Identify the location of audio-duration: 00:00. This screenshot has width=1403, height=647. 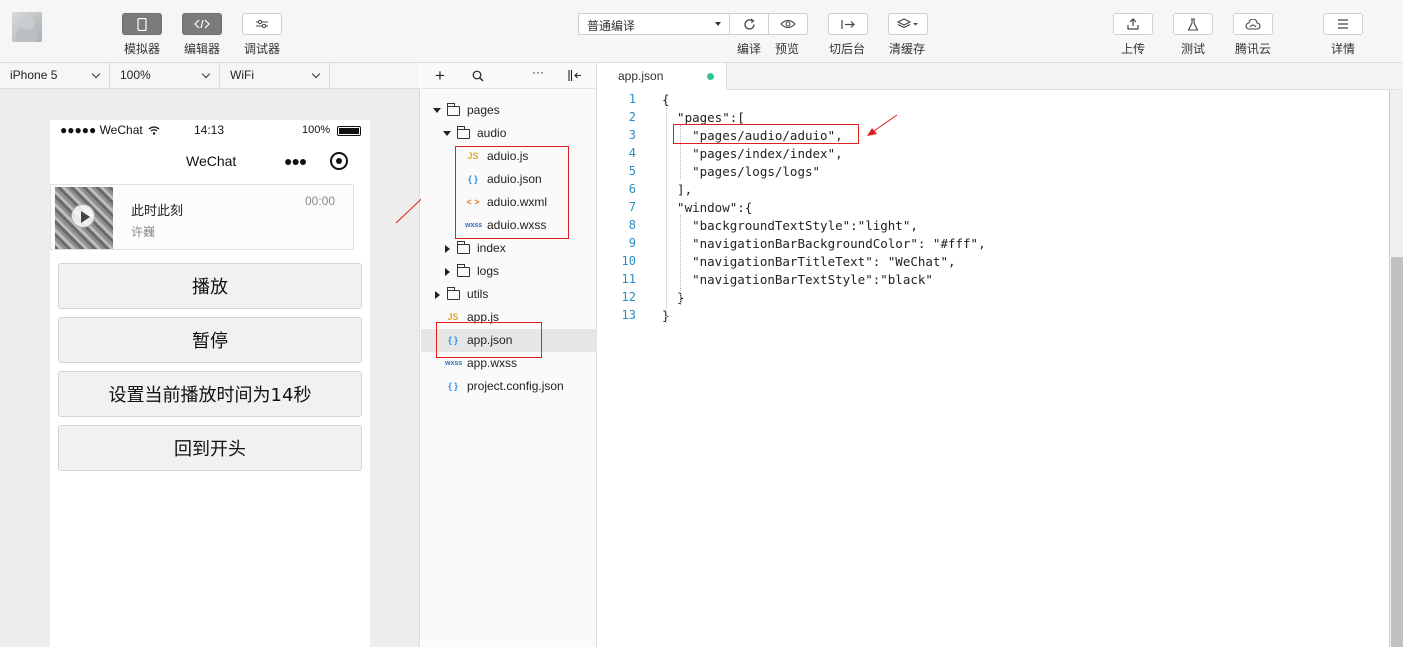
(320, 201).